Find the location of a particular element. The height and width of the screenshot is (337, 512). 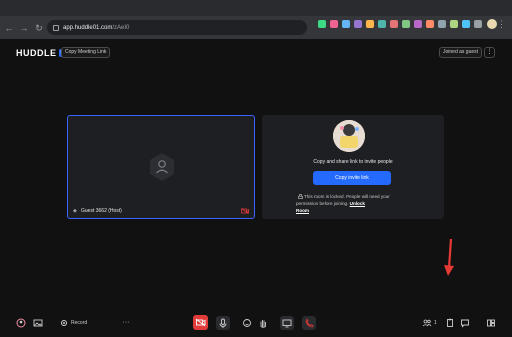

url-text: app.huddle01.com/zAeI0 is located at coordinates (96, 28).